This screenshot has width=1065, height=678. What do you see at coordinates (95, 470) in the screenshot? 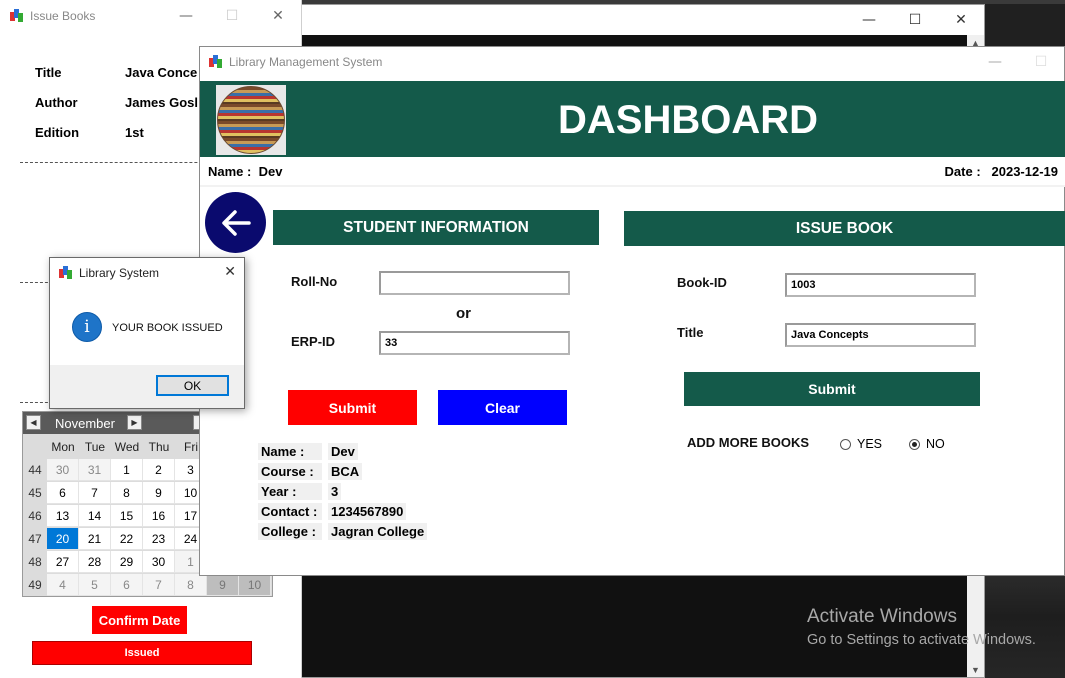
I see `calendar-day: 31` at bounding box center [95, 470].